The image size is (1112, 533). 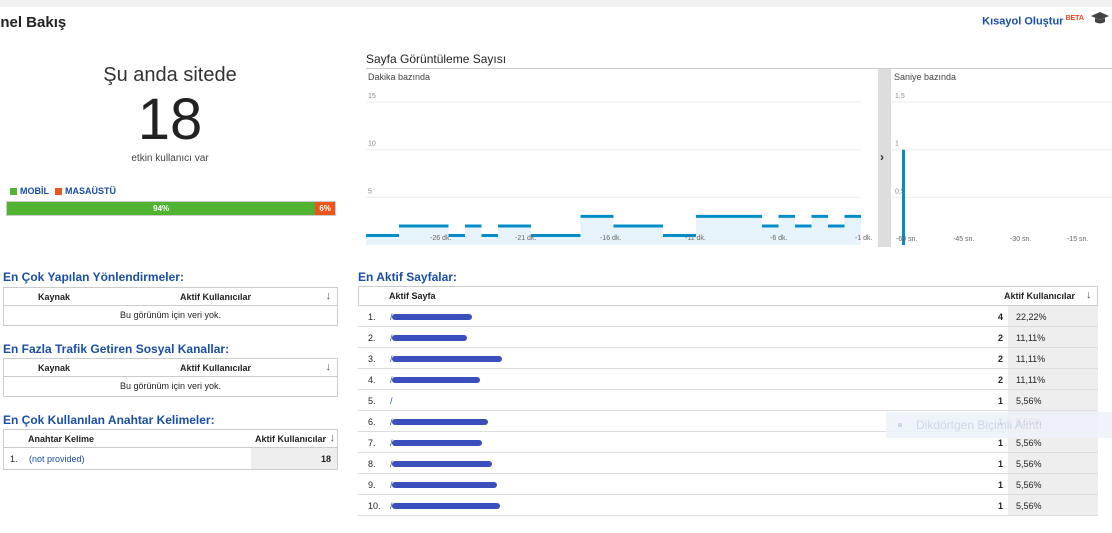 I want to click on device-legend: MOBİL MASAÜSTÜ, so click(x=63, y=191).